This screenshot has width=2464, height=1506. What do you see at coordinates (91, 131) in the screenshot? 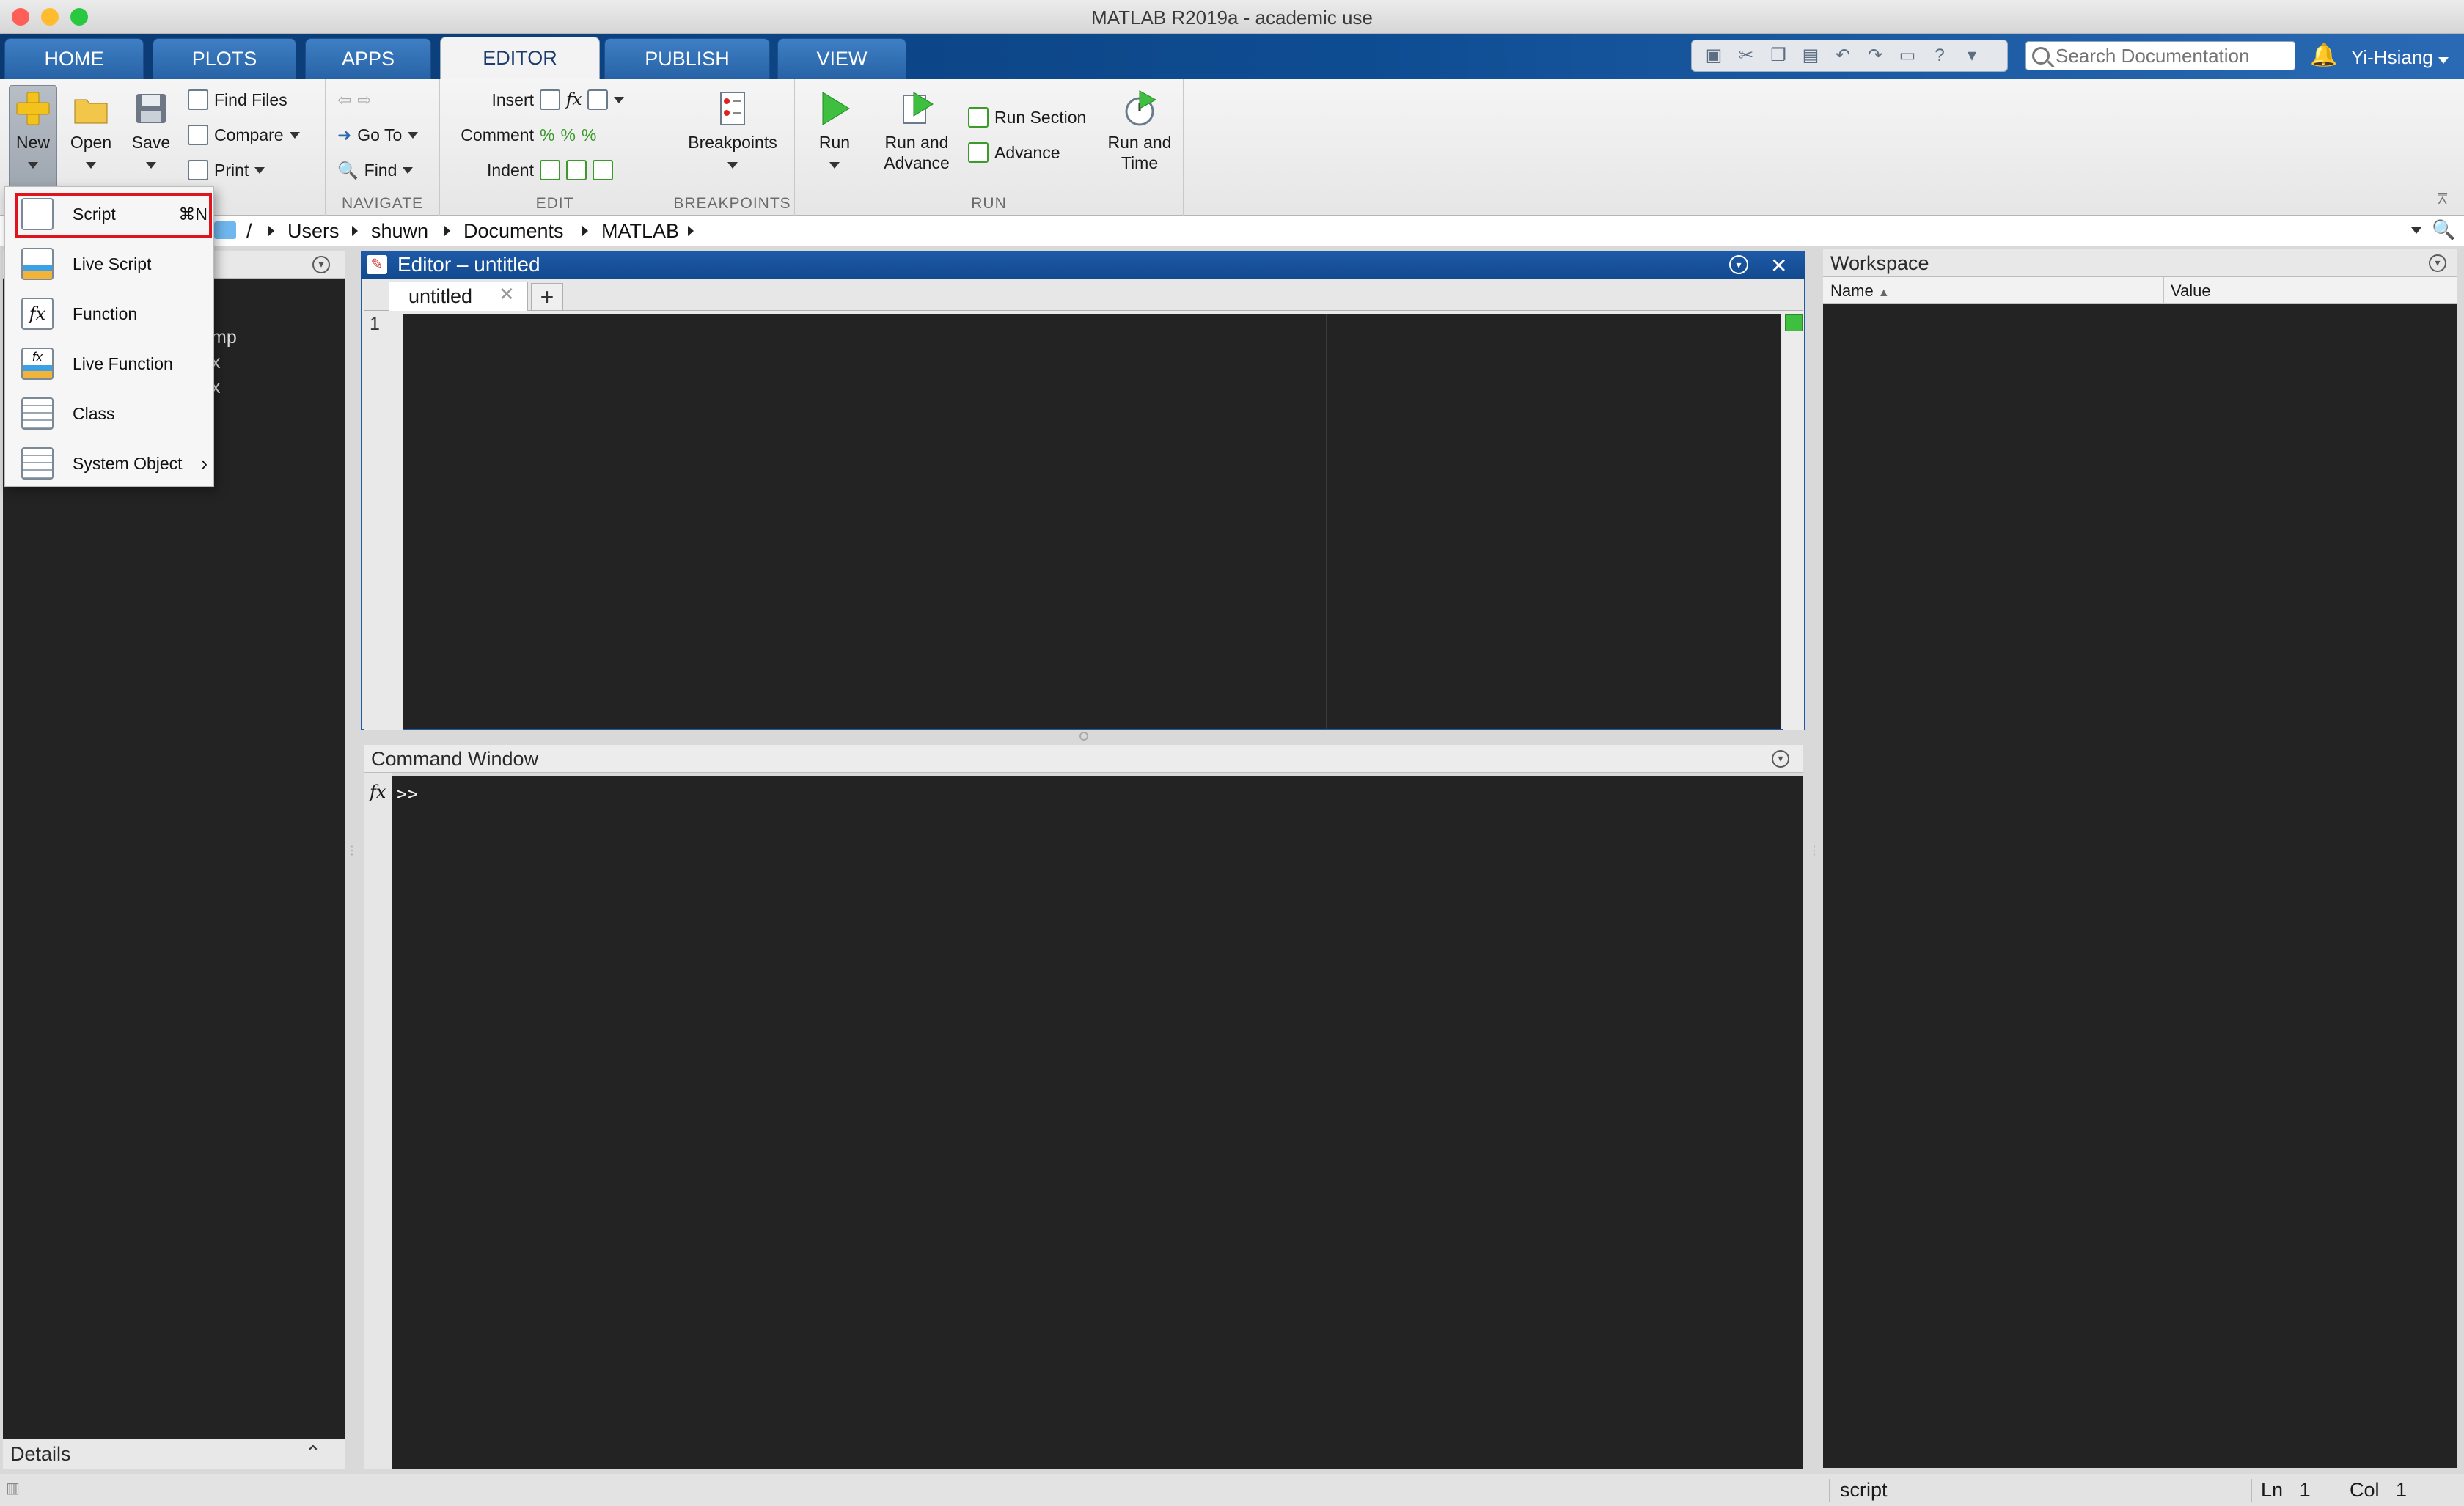
I see `open-button: Open` at bounding box center [91, 131].